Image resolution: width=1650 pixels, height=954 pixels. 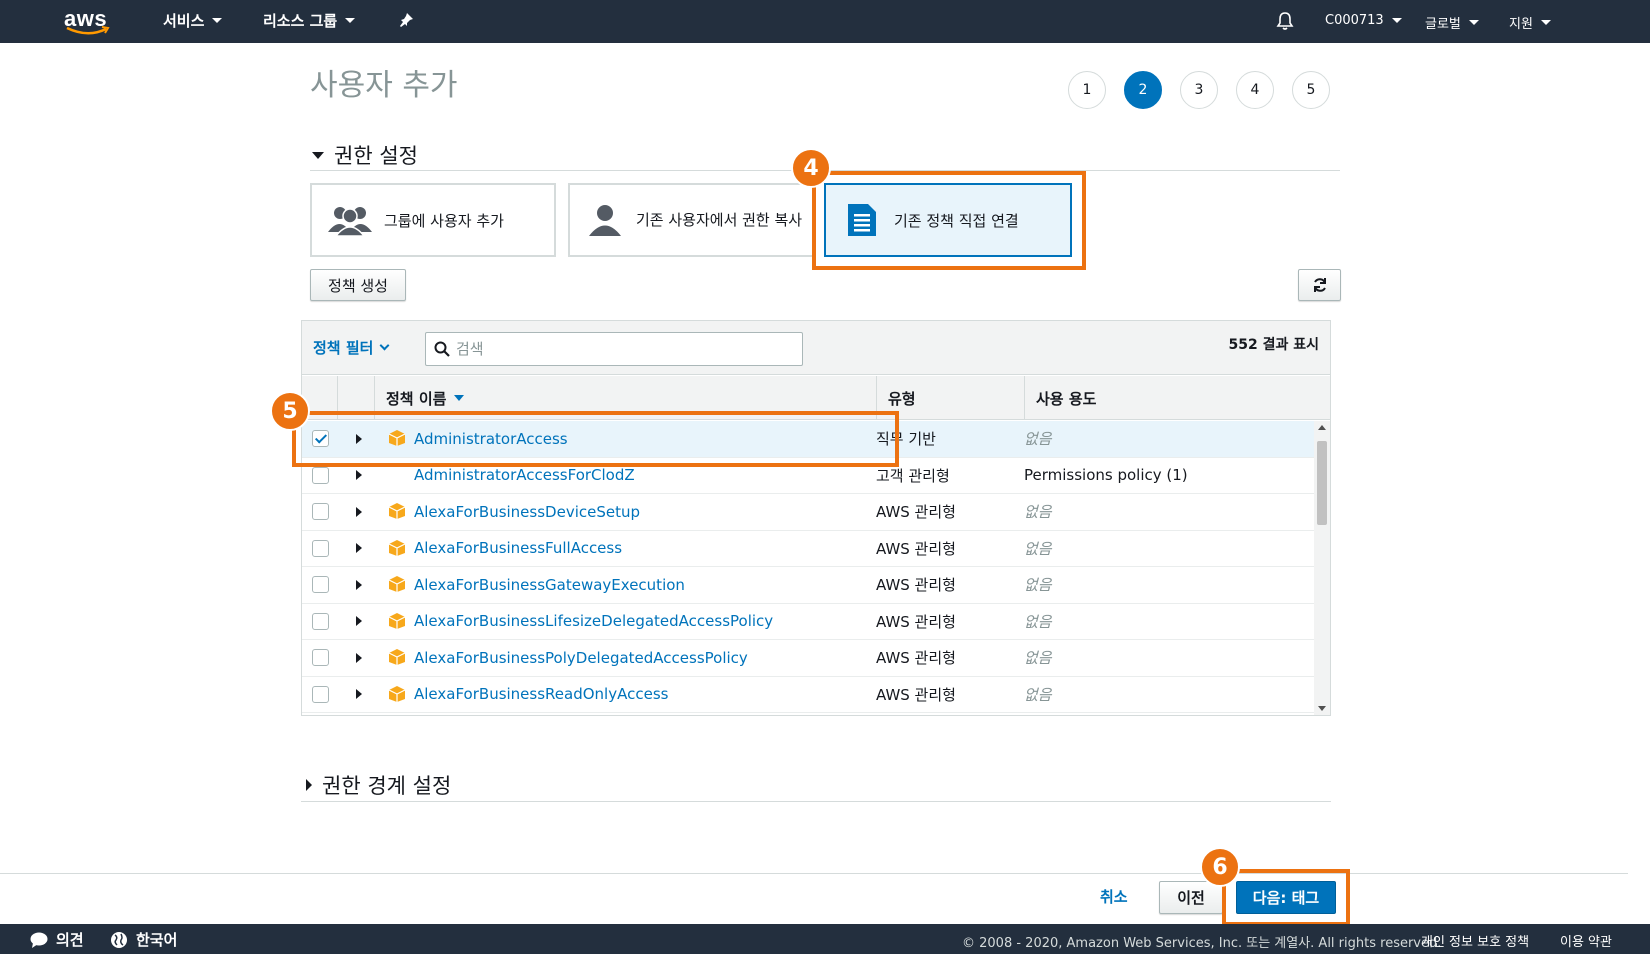 I want to click on option-copy-permissions-label: 기존 사용자에서 권한 복사, so click(x=719, y=220).